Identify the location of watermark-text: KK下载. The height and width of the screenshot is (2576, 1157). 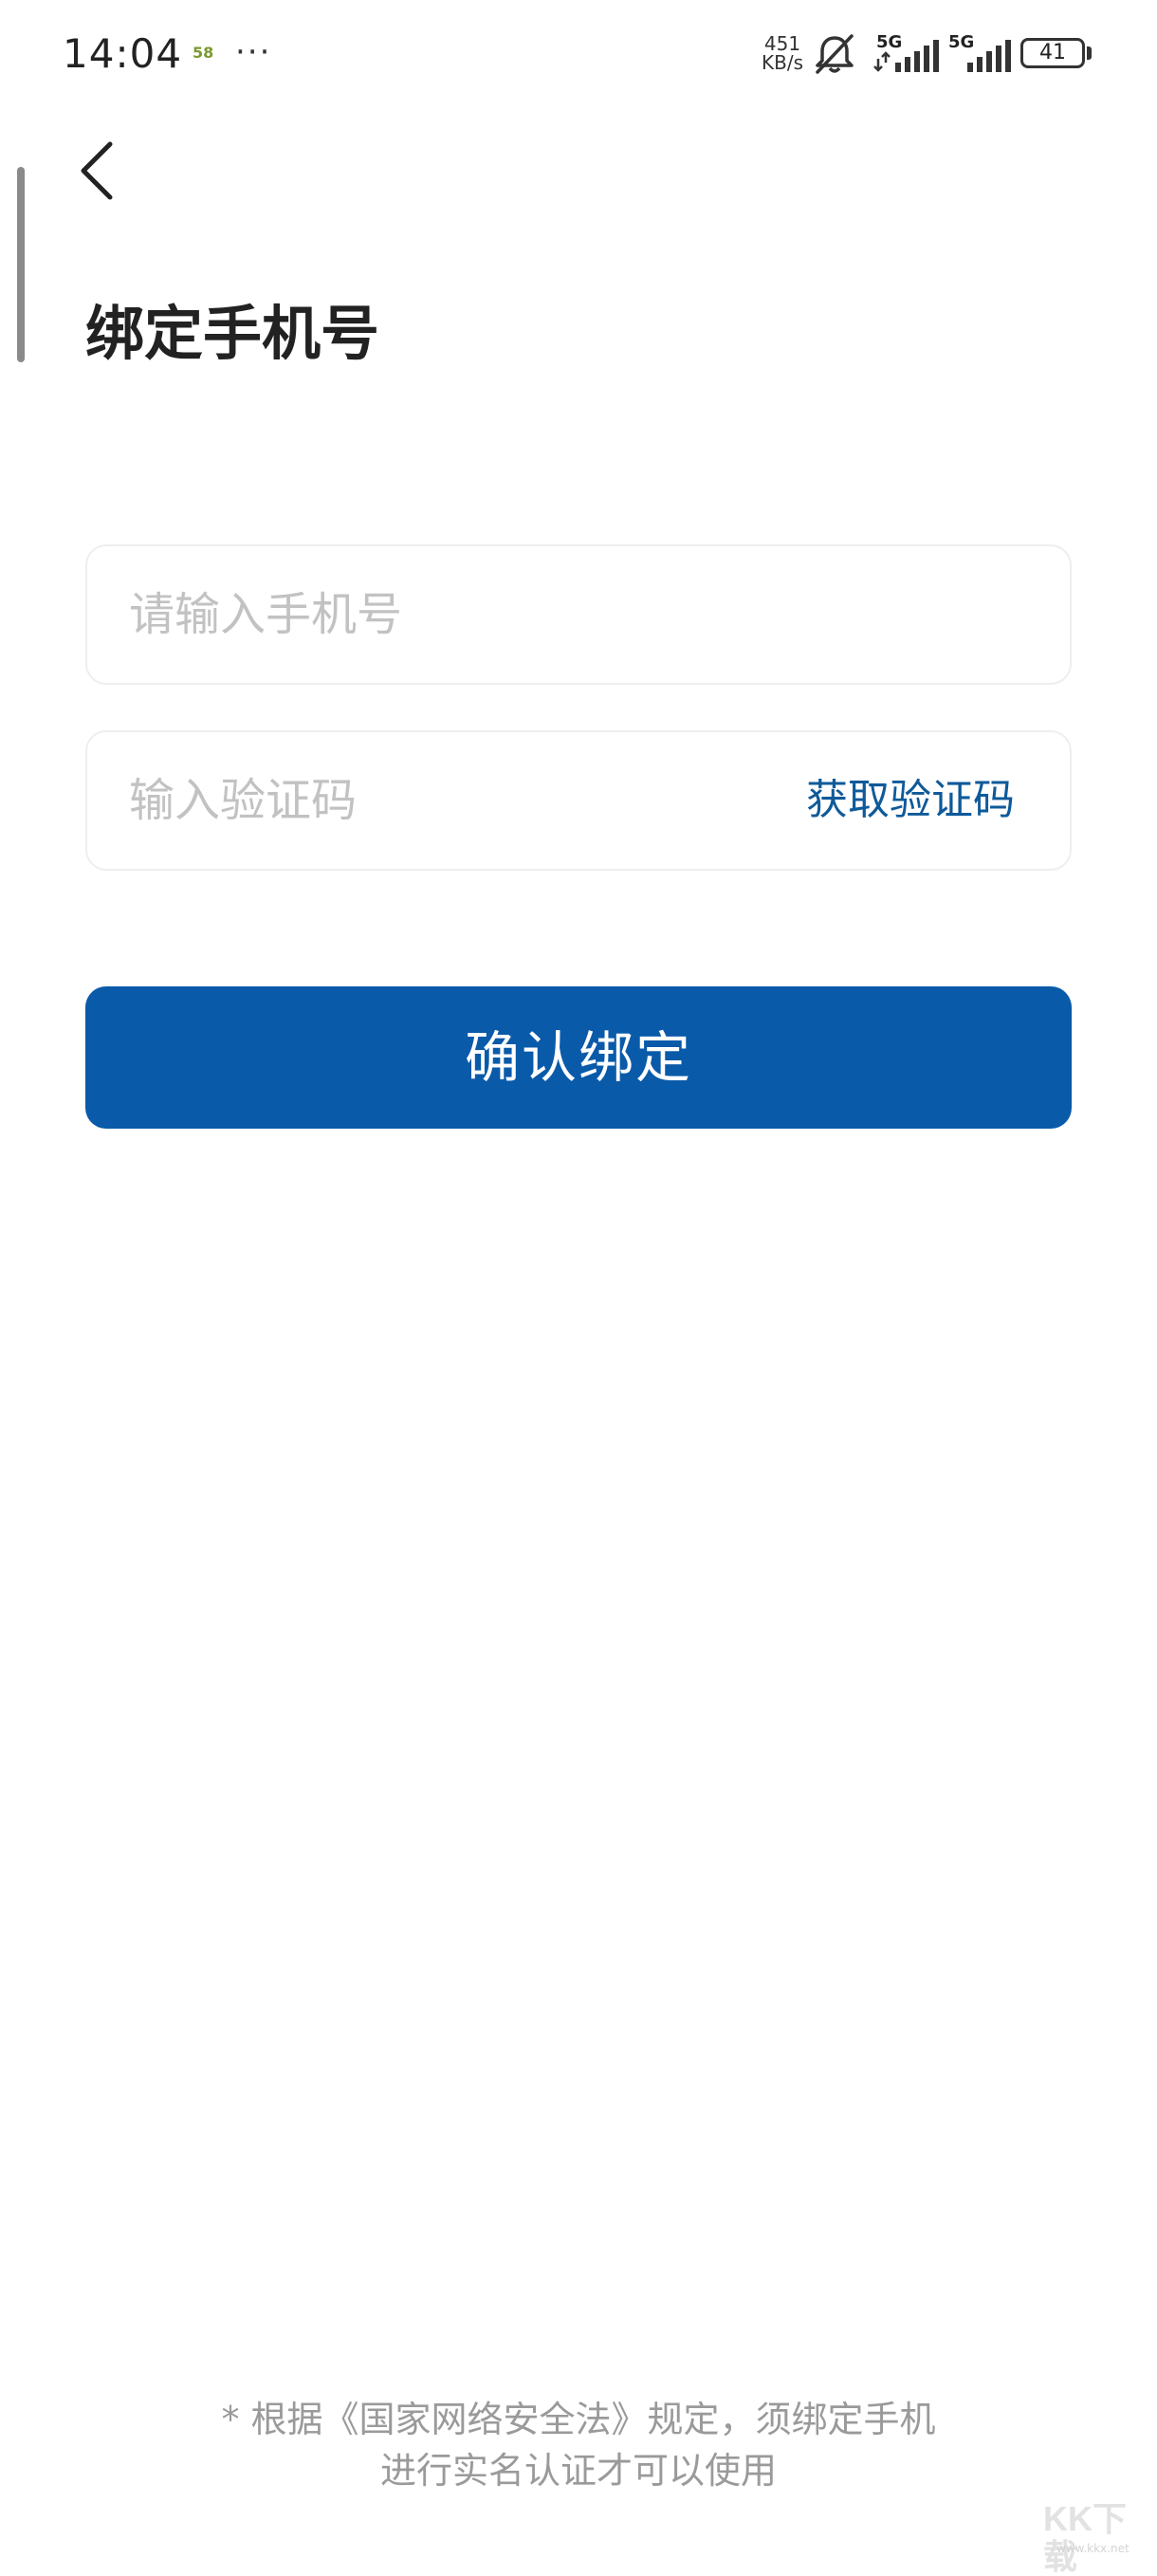
(1085, 2537).